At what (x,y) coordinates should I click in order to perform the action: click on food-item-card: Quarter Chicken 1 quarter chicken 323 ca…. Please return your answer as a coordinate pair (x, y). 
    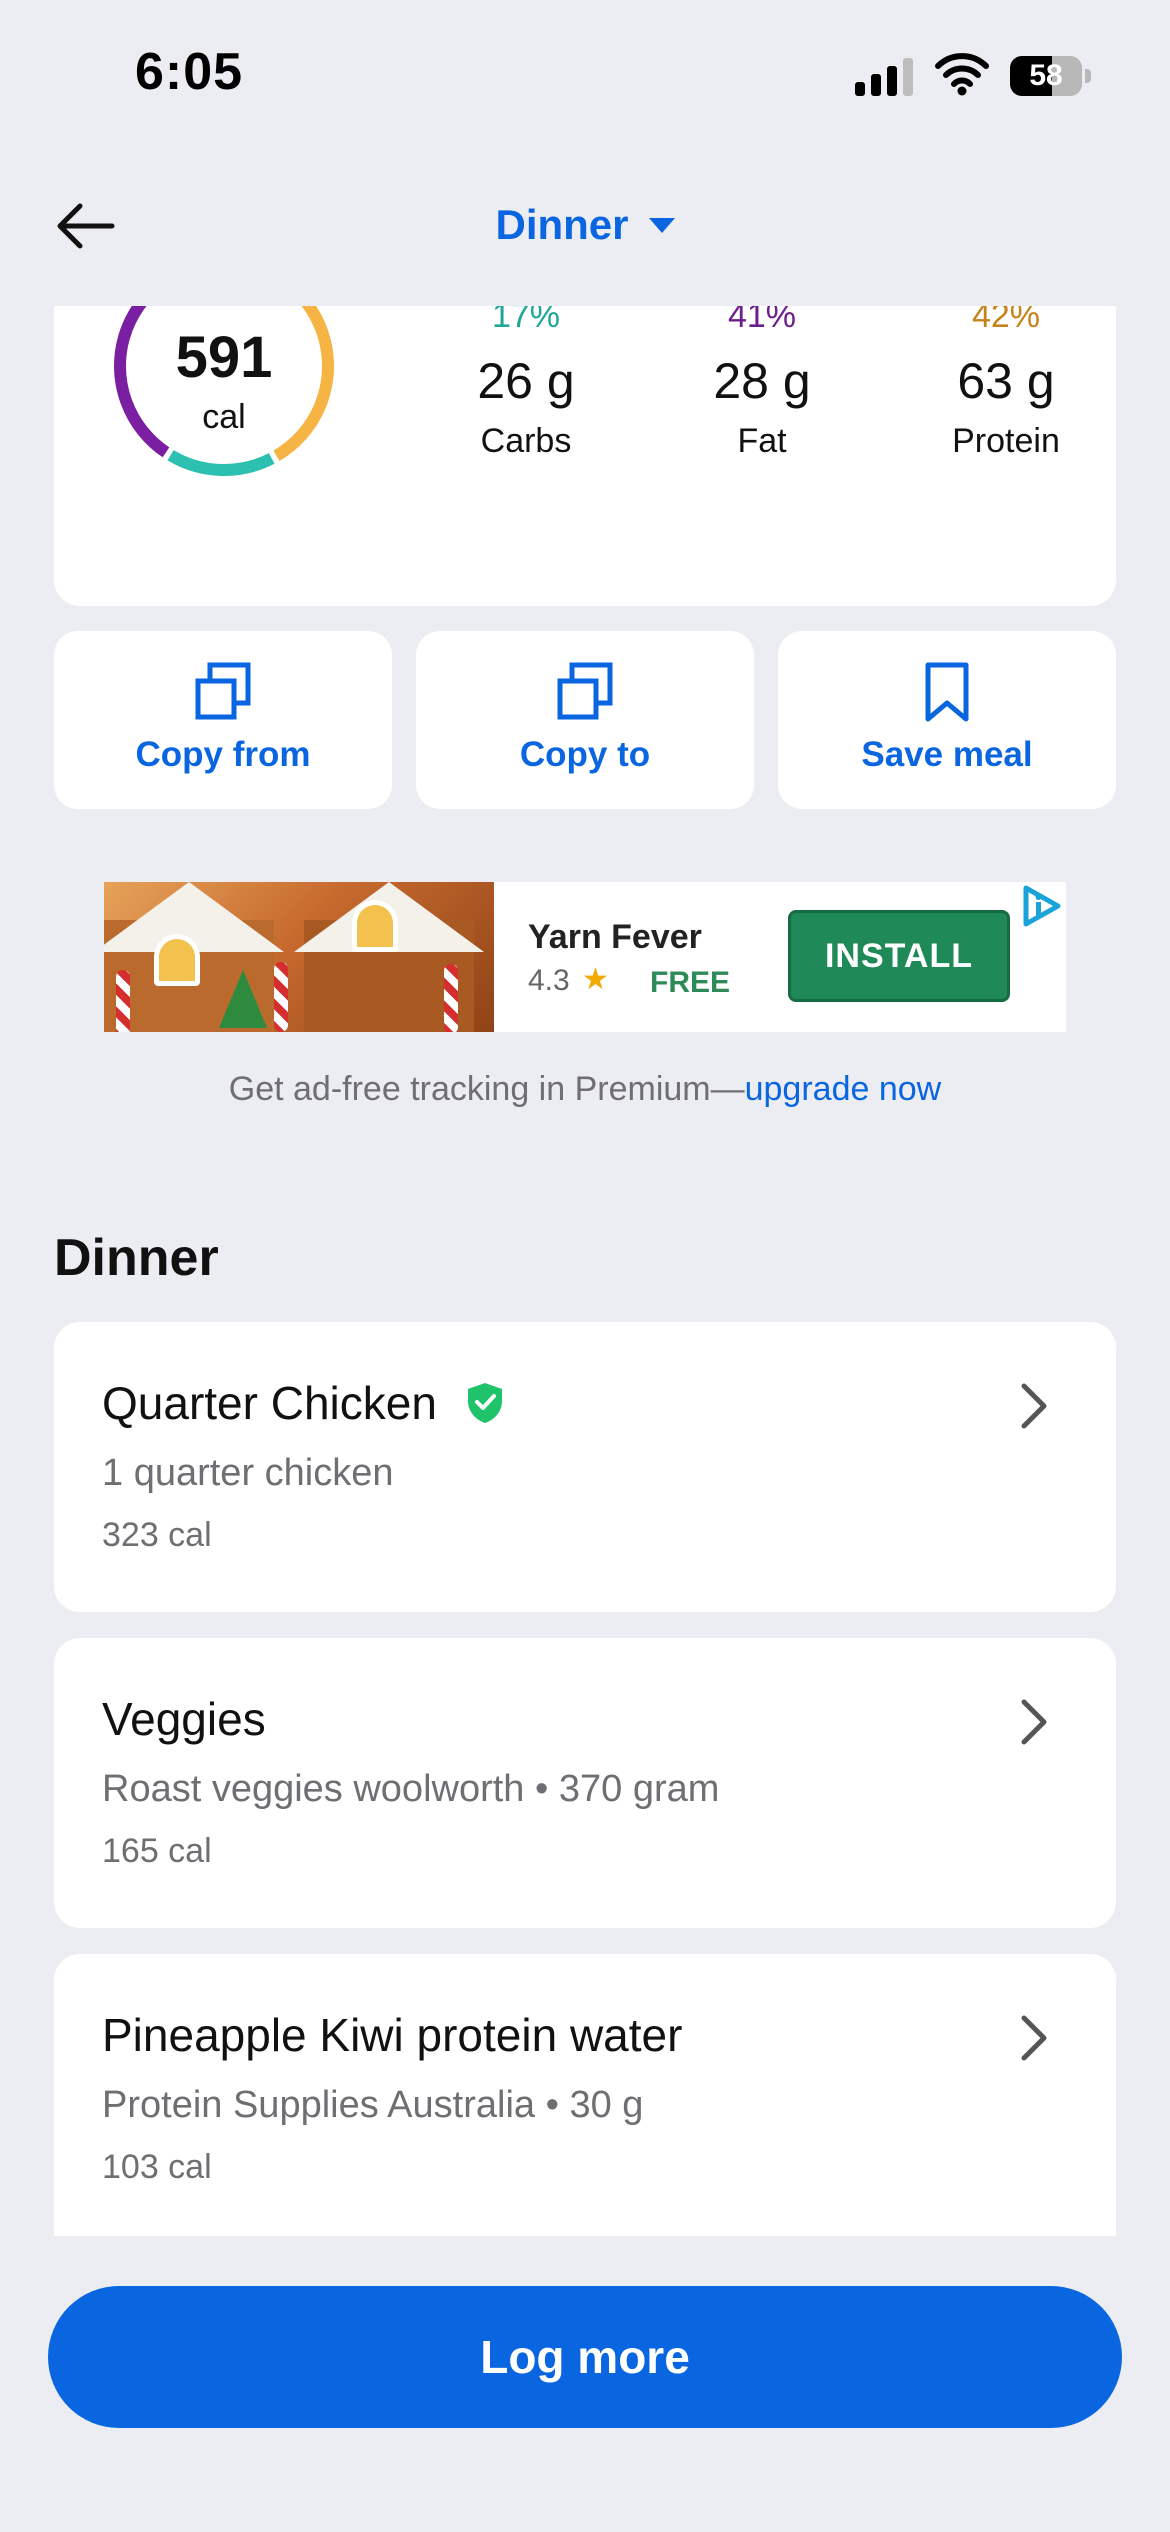
    Looking at the image, I should click on (585, 1467).